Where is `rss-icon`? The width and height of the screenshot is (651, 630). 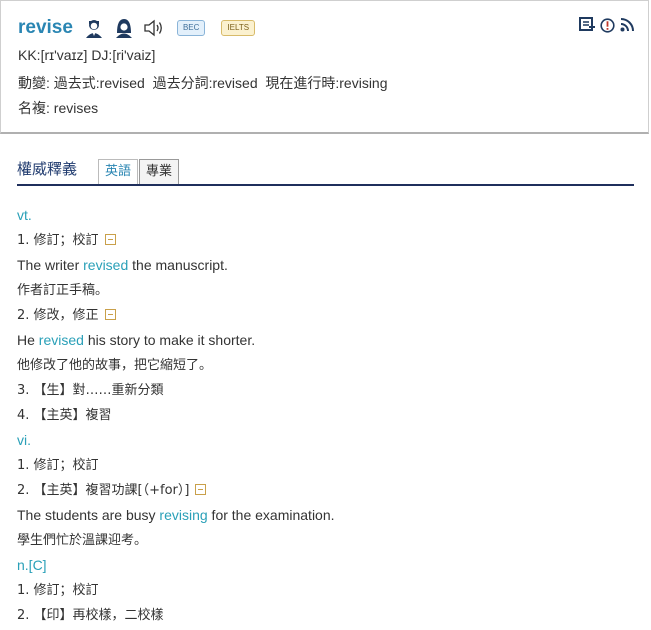 rss-icon is located at coordinates (627, 25).